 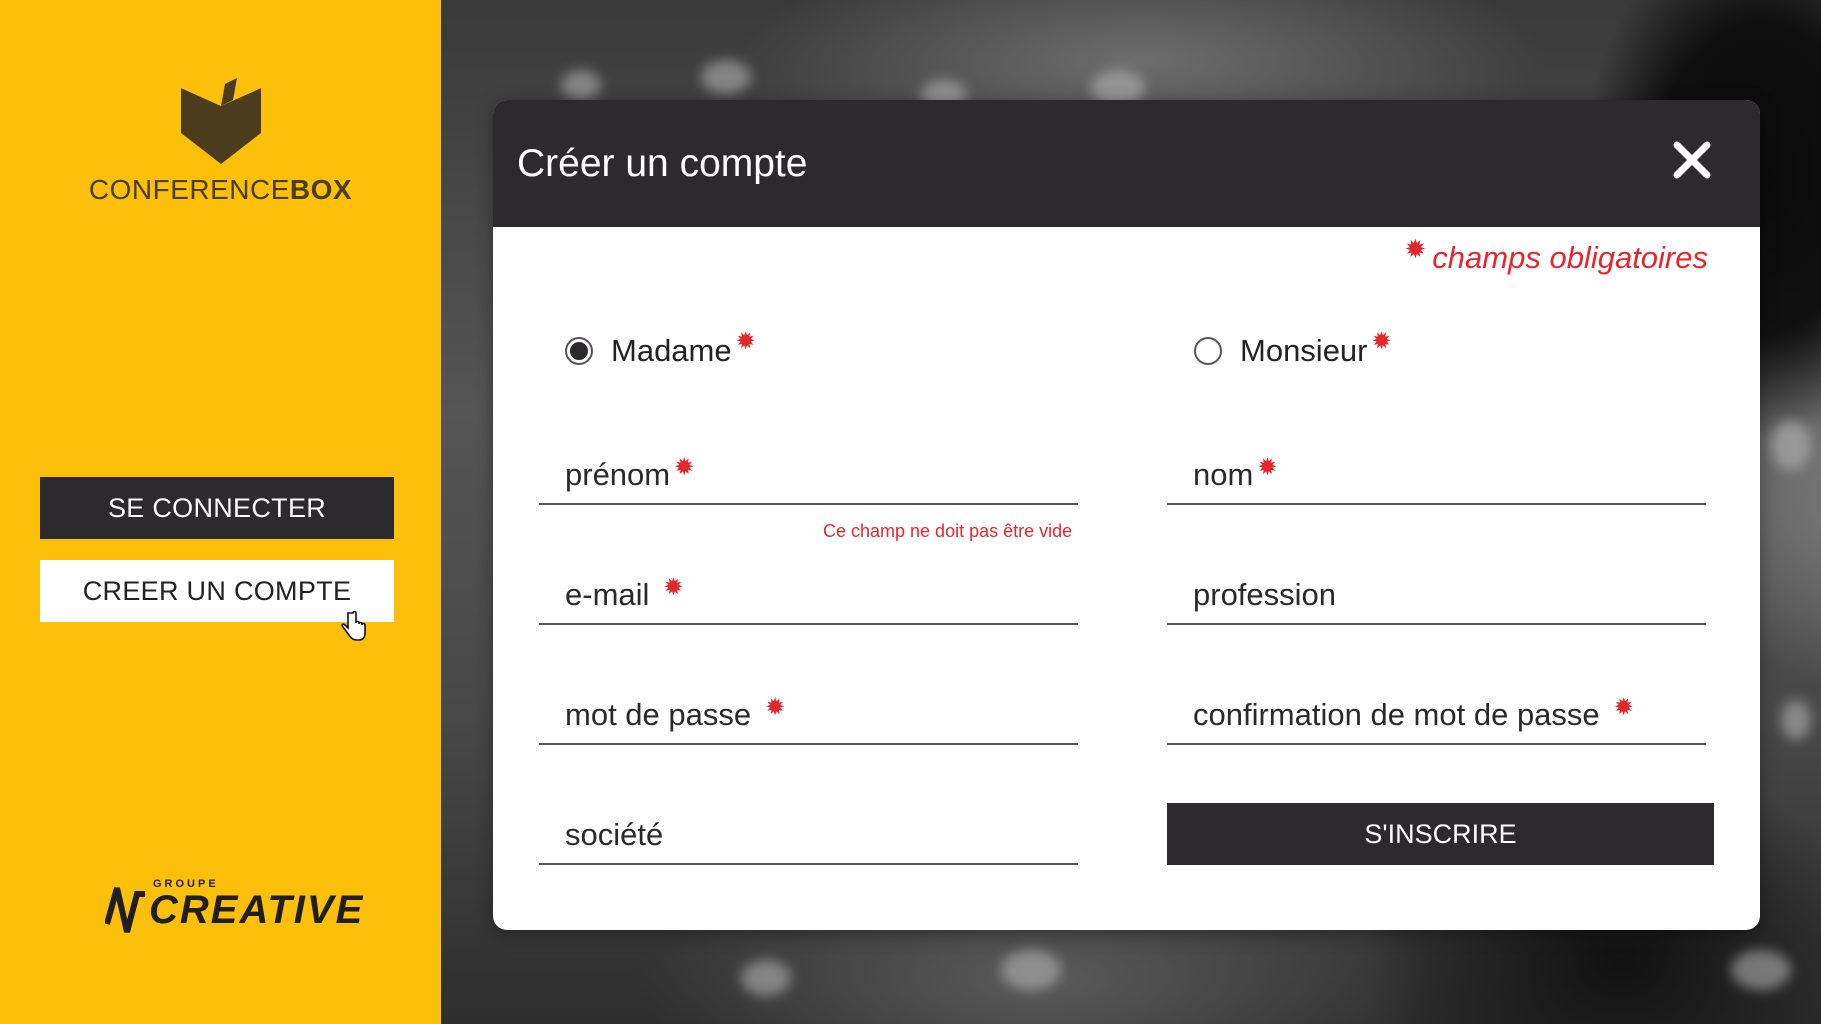 I want to click on profession-field: profession, so click(x=1436, y=590).